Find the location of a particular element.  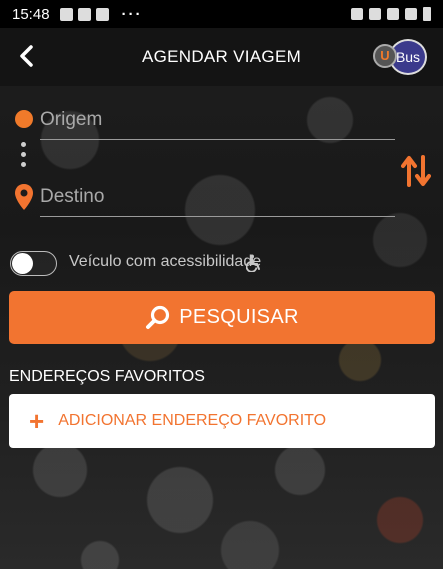

wifi-icon is located at coordinates (393, 14).